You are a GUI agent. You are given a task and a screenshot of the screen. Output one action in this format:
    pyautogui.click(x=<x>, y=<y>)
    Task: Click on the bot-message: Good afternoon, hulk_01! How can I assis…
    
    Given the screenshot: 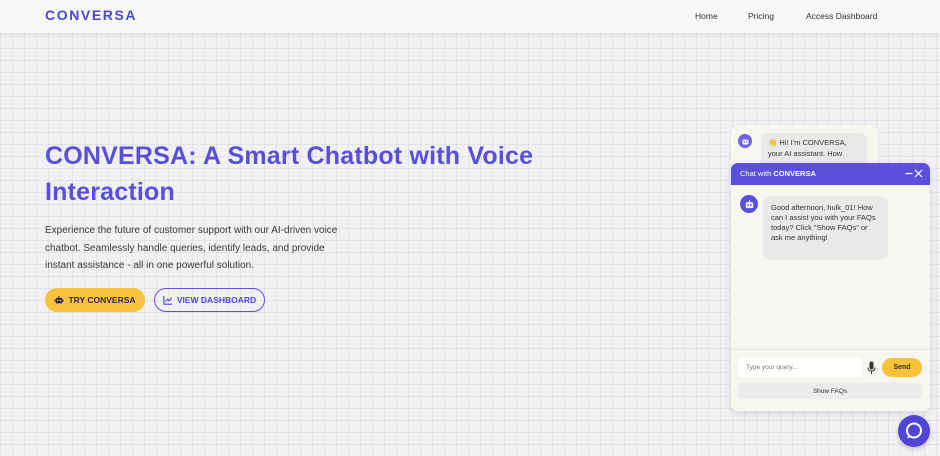 What is the action you would take?
    pyautogui.click(x=825, y=228)
    